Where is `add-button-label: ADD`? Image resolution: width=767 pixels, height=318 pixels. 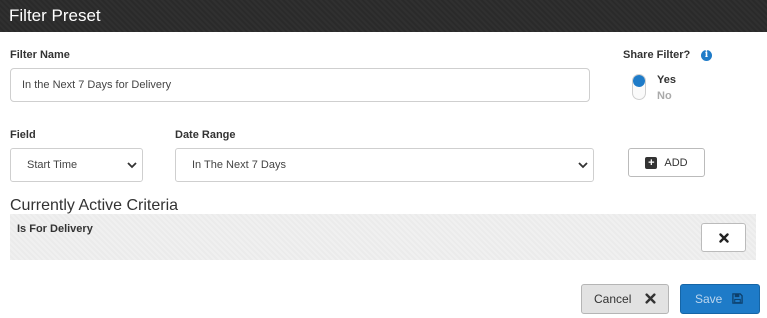
add-button-label: ADD is located at coordinates (676, 162).